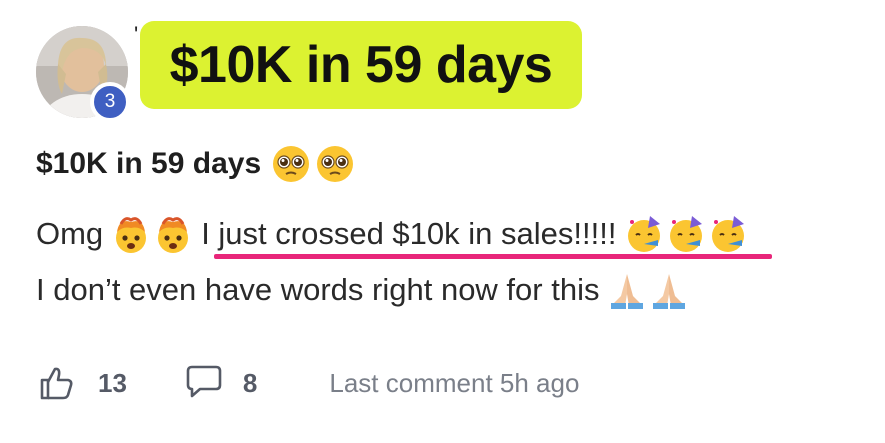 This screenshot has width=885, height=443. What do you see at coordinates (136, 34) in the screenshot?
I see `author-name-fragment: '` at bounding box center [136, 34].